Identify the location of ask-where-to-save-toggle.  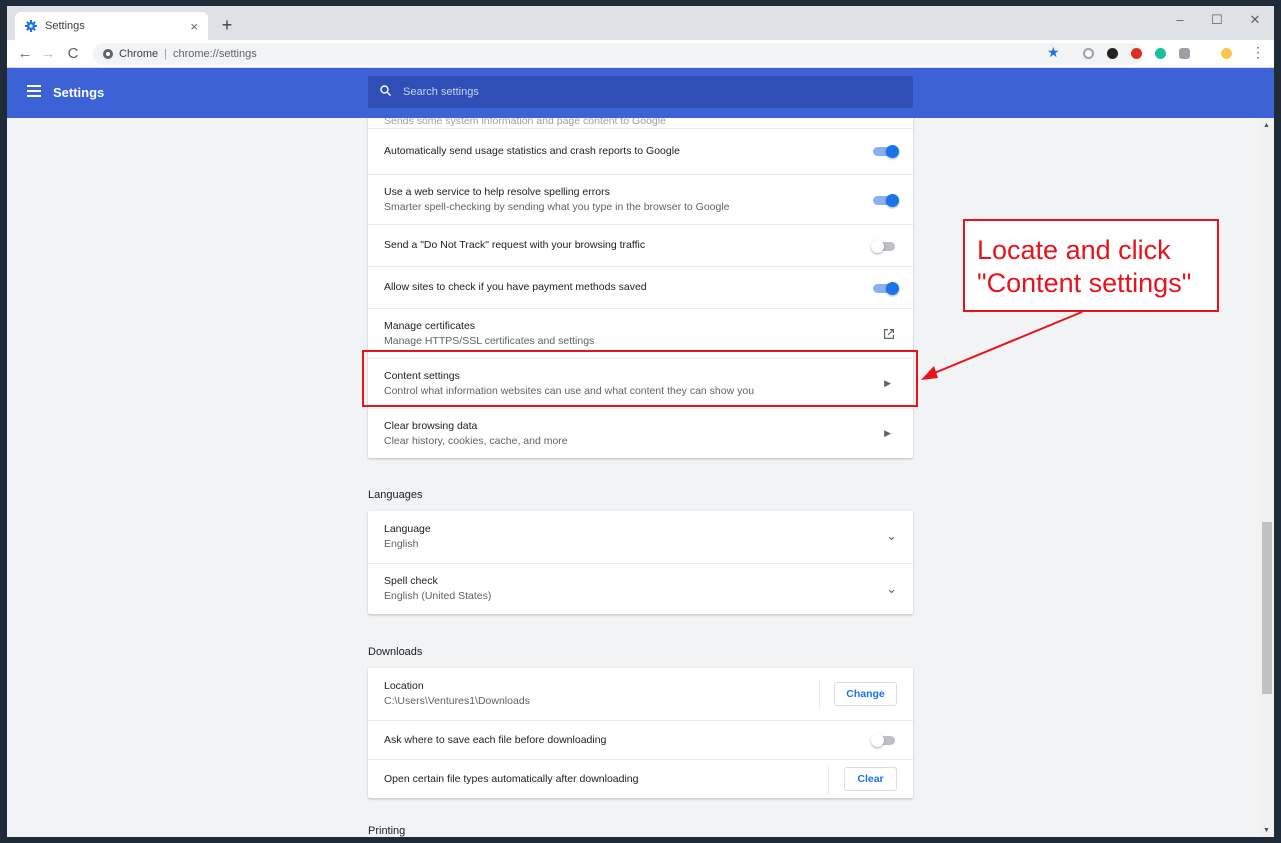
(884, 740).